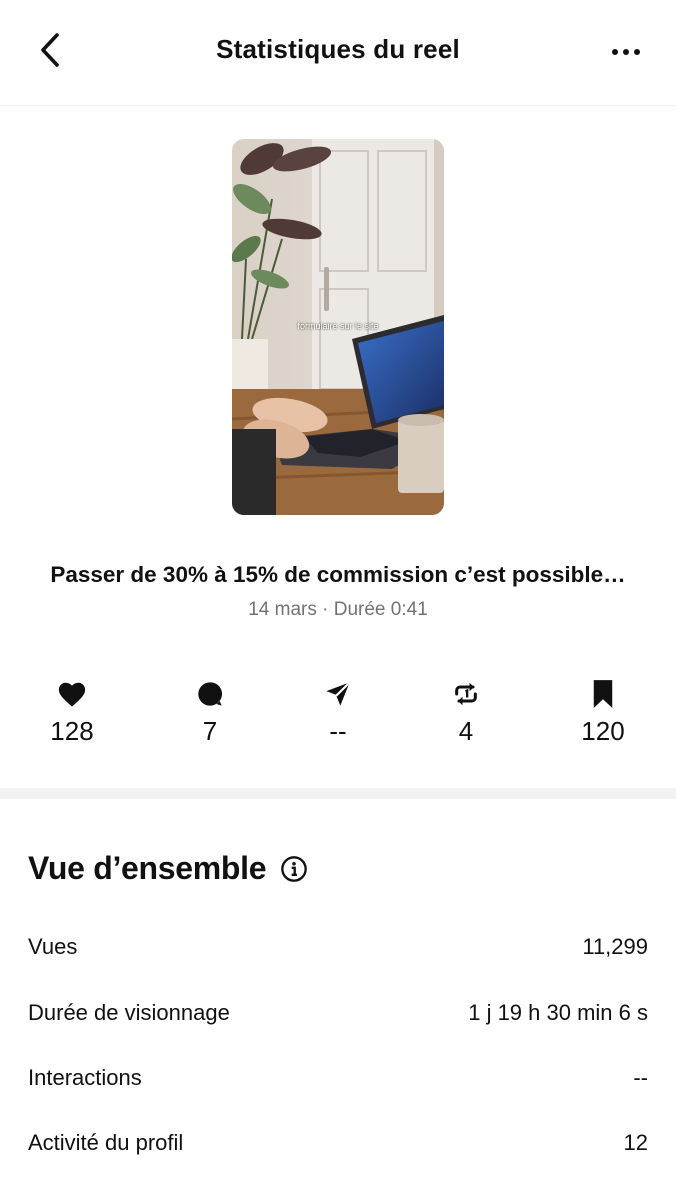 The height and width of the screenshot is (1200, 676). What do you see at coordinates (72, 694) in the screenshot?
I see `heart-icon` at bounding box center [72, 694].